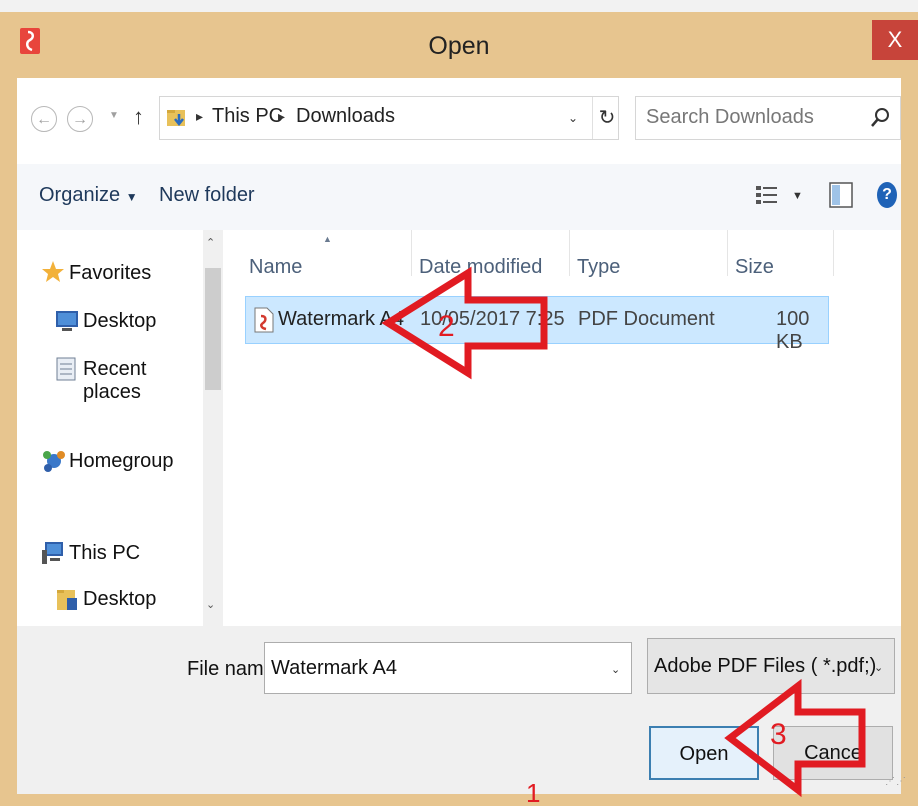 The image size is (918, 809). What do you see at coordinates (446, 326) in the screenshot?
I see `annotation-number-2: 2` at bounding box center [446, 326].